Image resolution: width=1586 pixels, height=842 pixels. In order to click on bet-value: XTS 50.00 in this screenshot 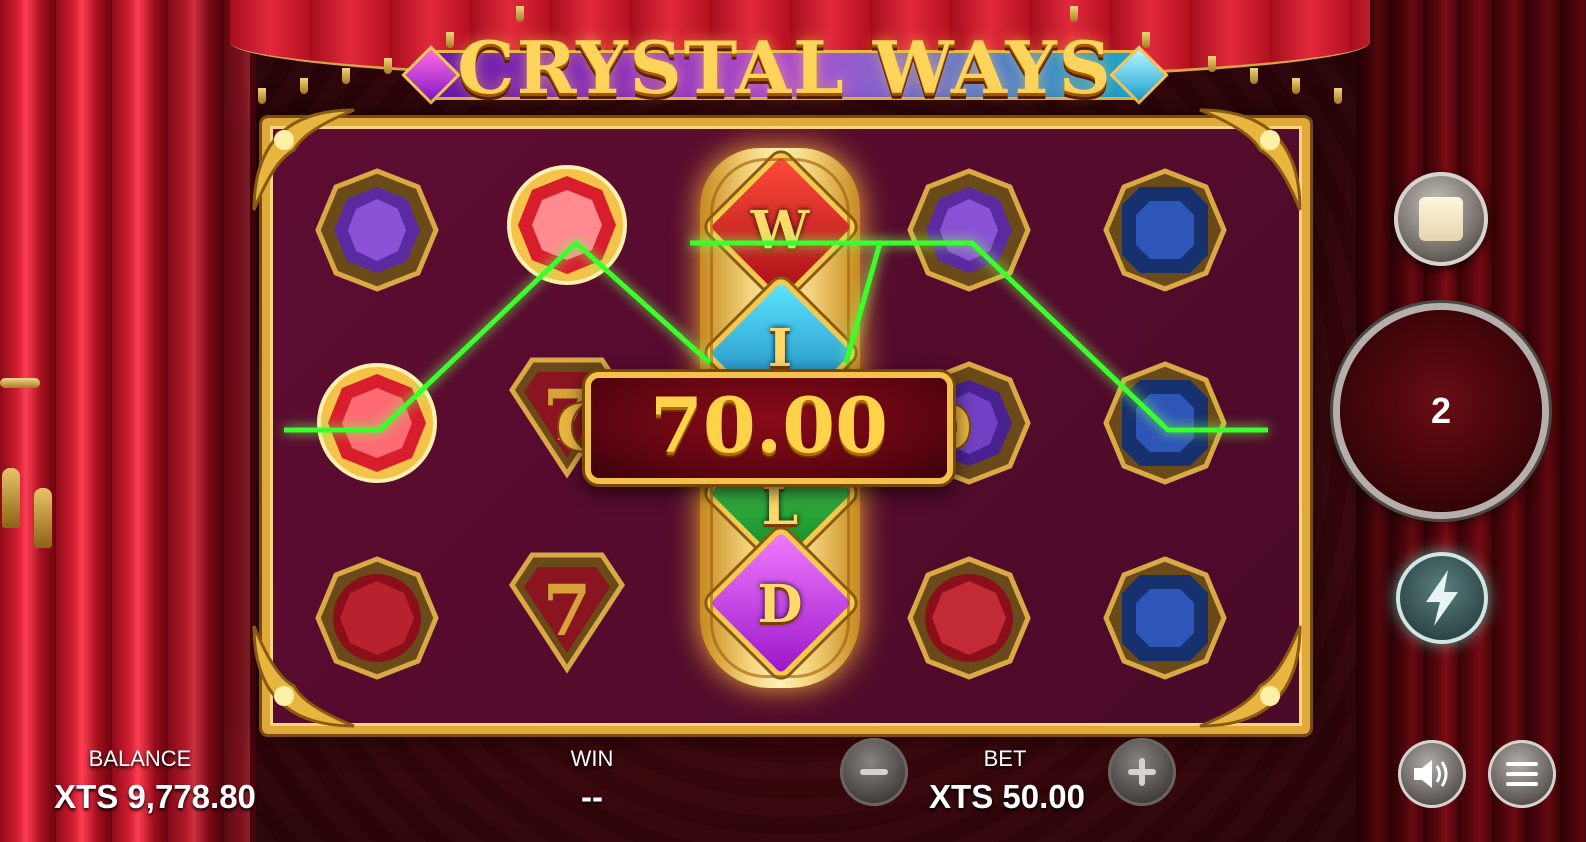, I will do `click(1007, 796)`.